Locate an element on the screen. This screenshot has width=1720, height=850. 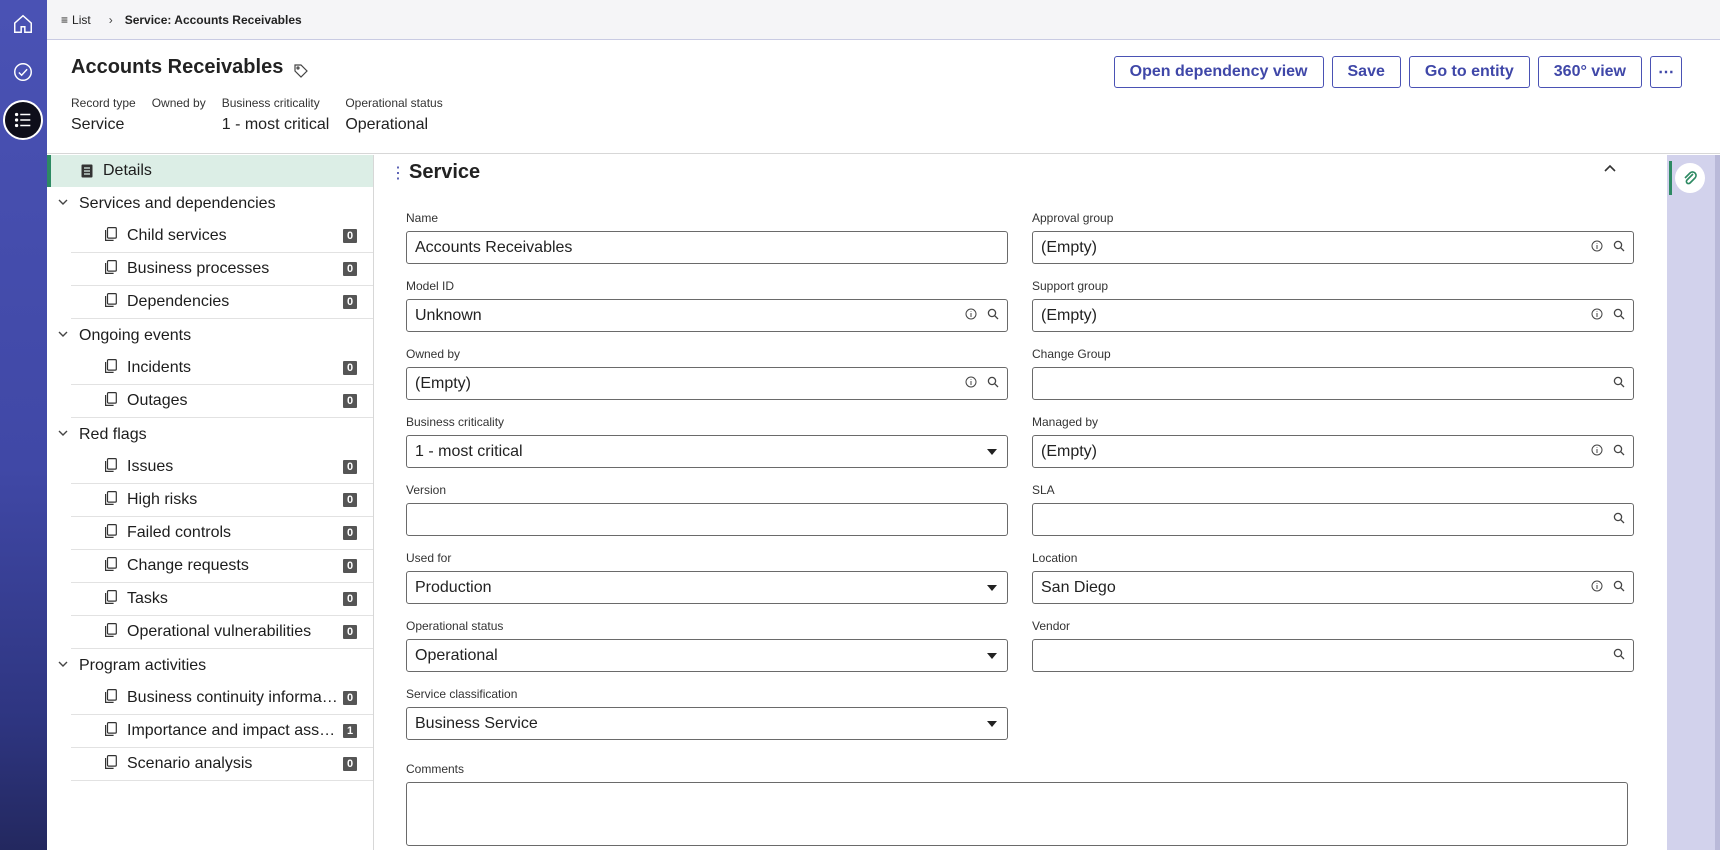
more-actions-button: ⋯ is located at coordinates (1666, 72).